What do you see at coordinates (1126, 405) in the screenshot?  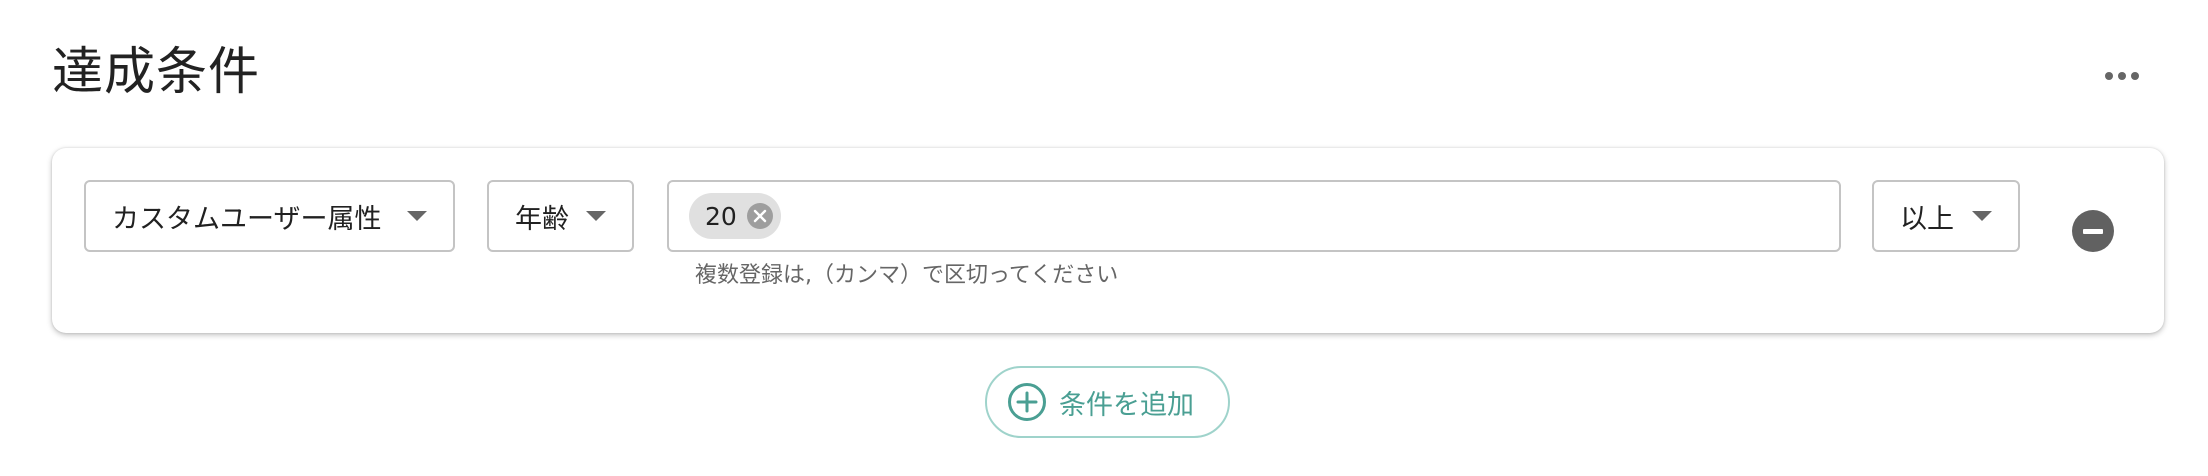 I see `add-condition-label: 条件を追加` at bounding box center [1126, 405].